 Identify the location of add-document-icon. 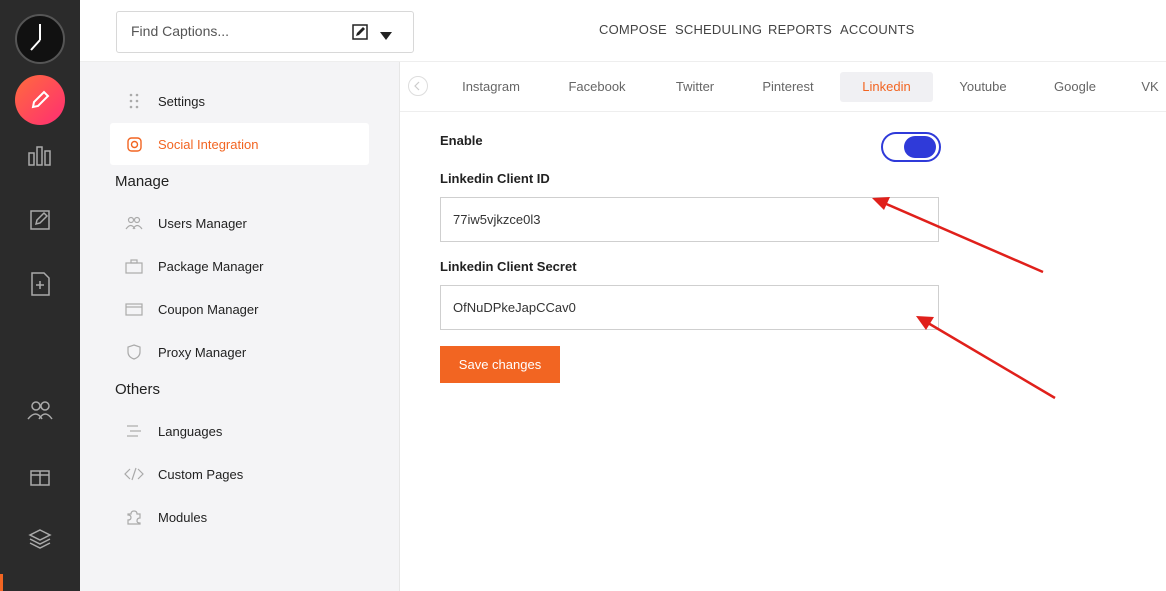
(40, 284).